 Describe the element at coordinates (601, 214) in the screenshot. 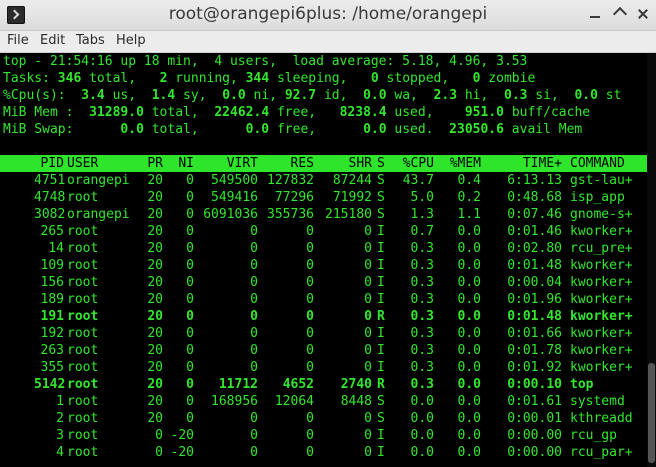

I see `col-command: gnome-s+` at that location.